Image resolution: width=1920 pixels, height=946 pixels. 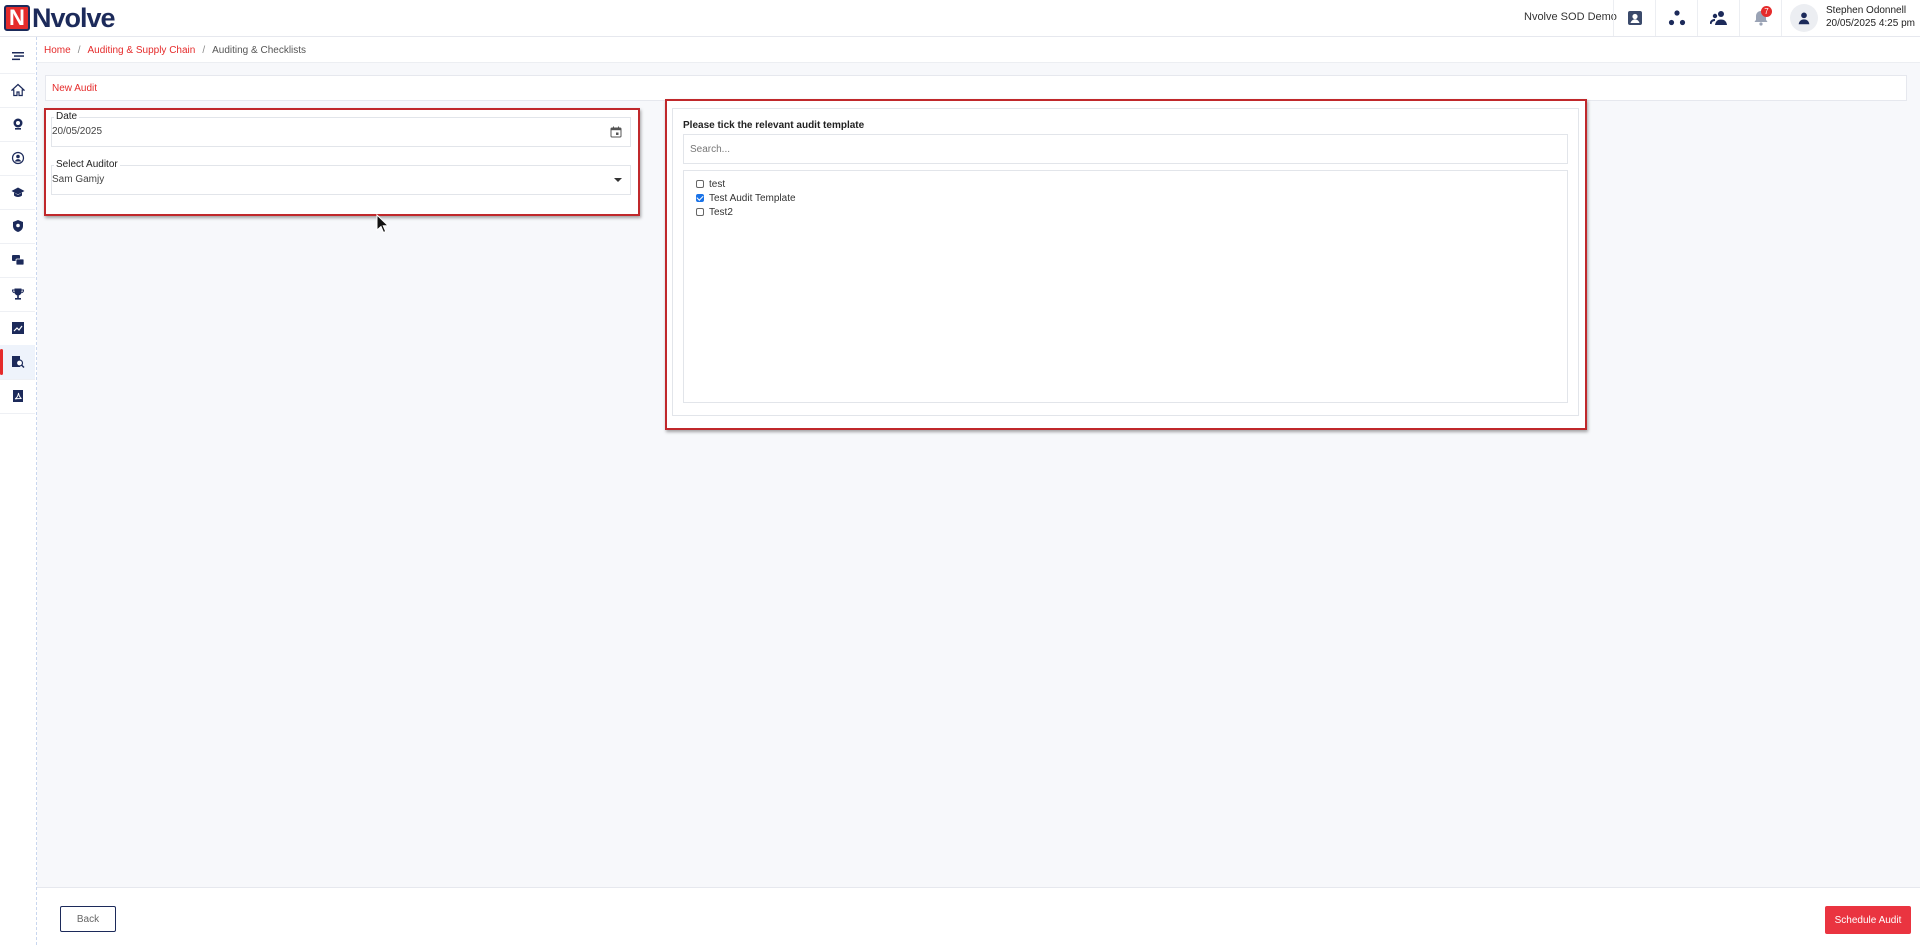 I want to click on user-avatar, so click(x=1804, y=18).